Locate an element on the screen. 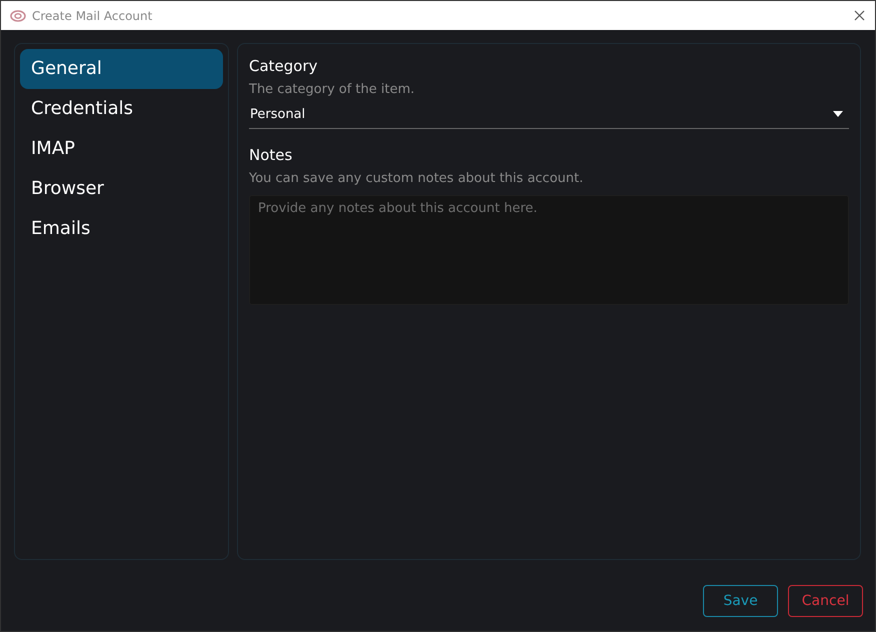 The height and width of the screenshot is (632, 876). close-icon is located at coordinates (859, 15).